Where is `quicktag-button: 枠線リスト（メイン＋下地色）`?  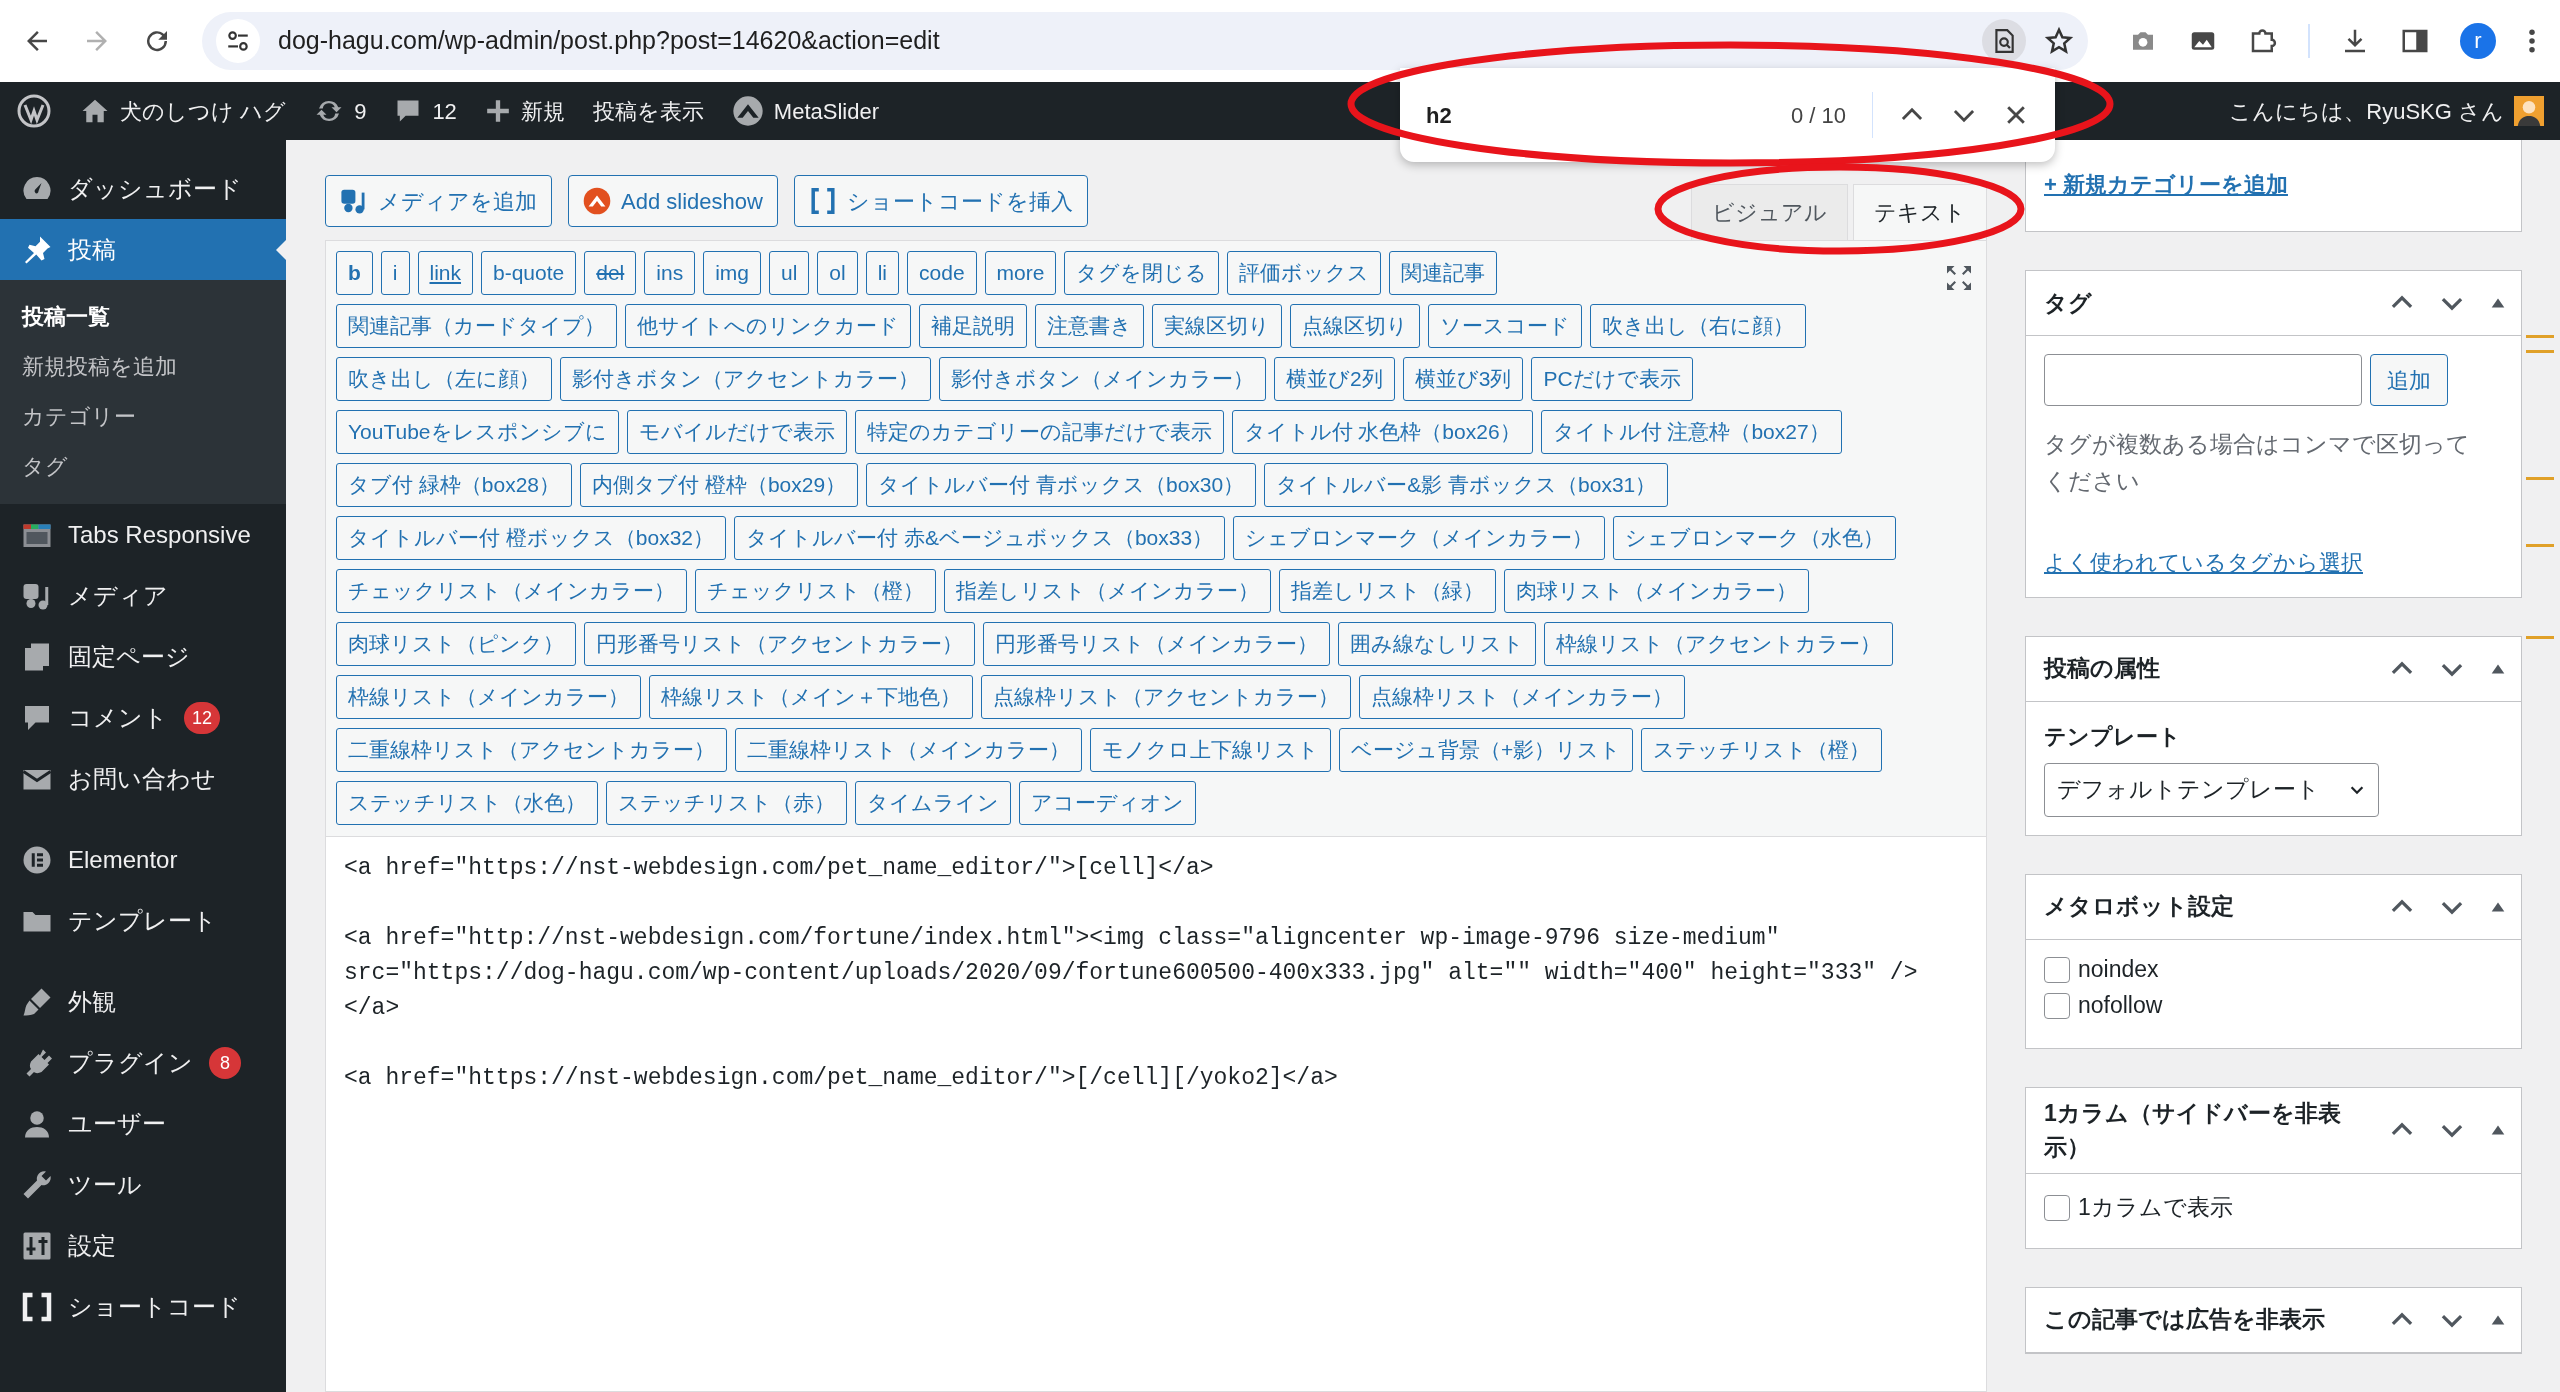
quicktag-button: 枠線リスト（メイン＋下地色） is located at coordinates (811, 697).